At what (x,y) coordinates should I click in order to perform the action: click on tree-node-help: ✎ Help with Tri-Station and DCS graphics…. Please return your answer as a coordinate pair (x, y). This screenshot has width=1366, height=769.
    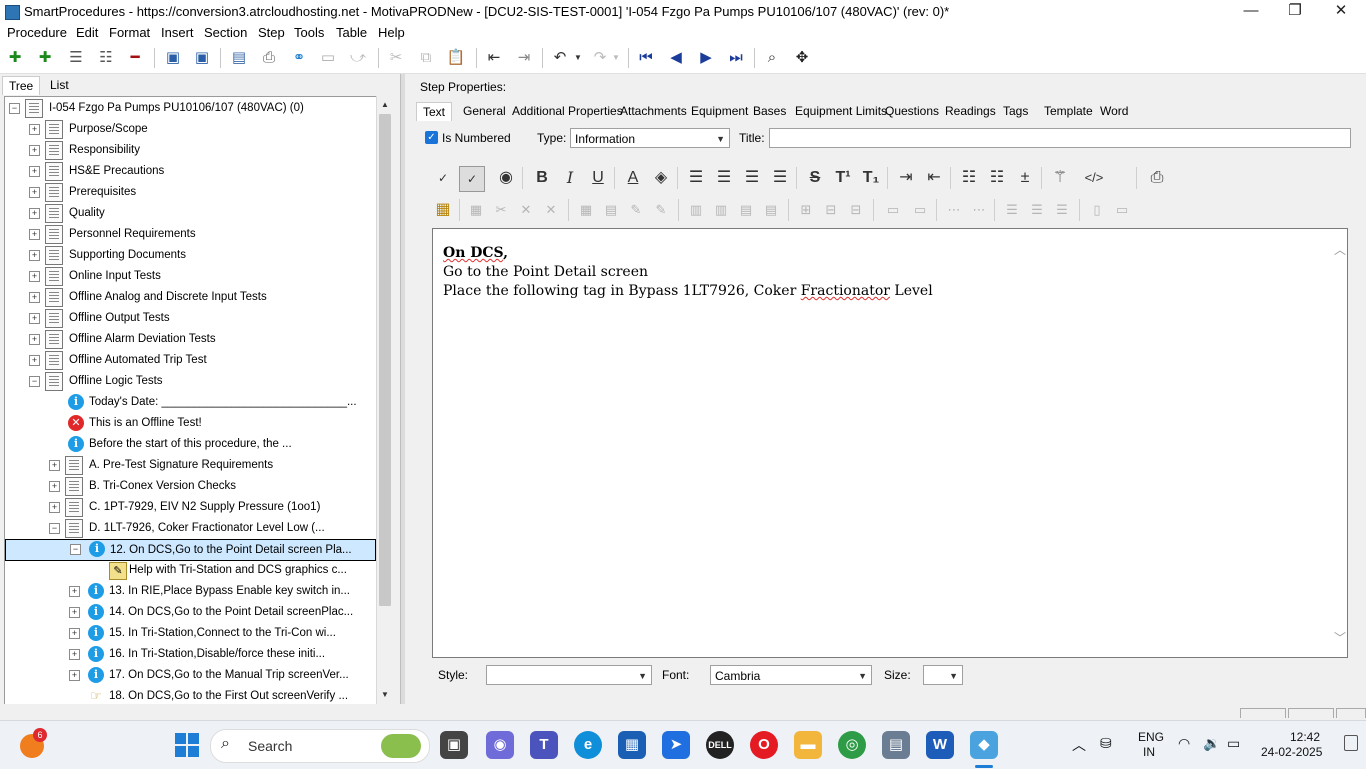
    Looking at the image, I should click on (191, 570).